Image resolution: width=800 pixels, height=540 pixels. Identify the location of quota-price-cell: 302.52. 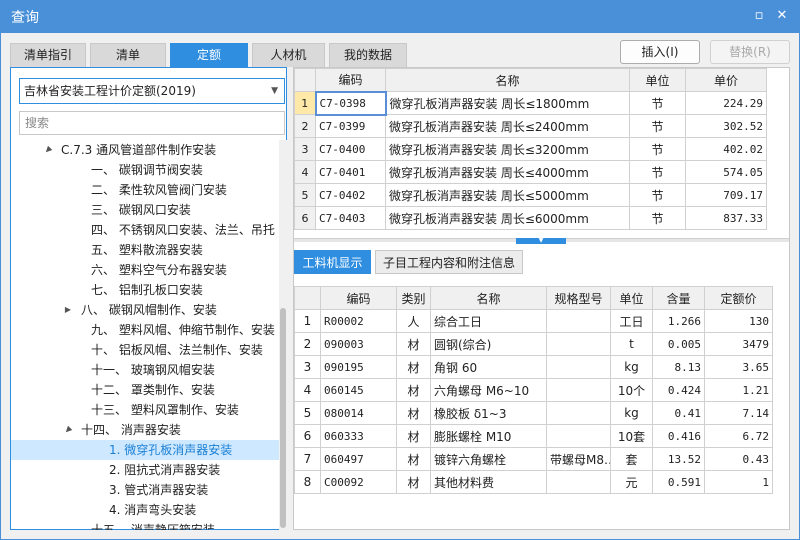
(726, 126).